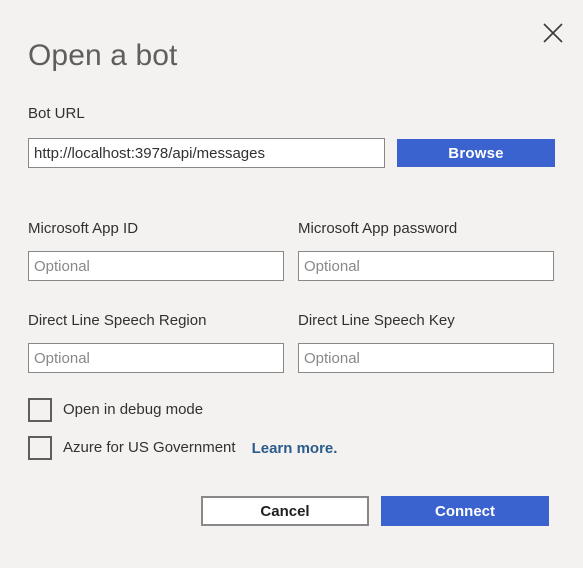 This screenshot has width=583, height=568. What do you see at coordinates (378, 228) in the screenshot?
I see `microsoft-app-password-label: Microsoft App password` at bounding box center [378, 228].